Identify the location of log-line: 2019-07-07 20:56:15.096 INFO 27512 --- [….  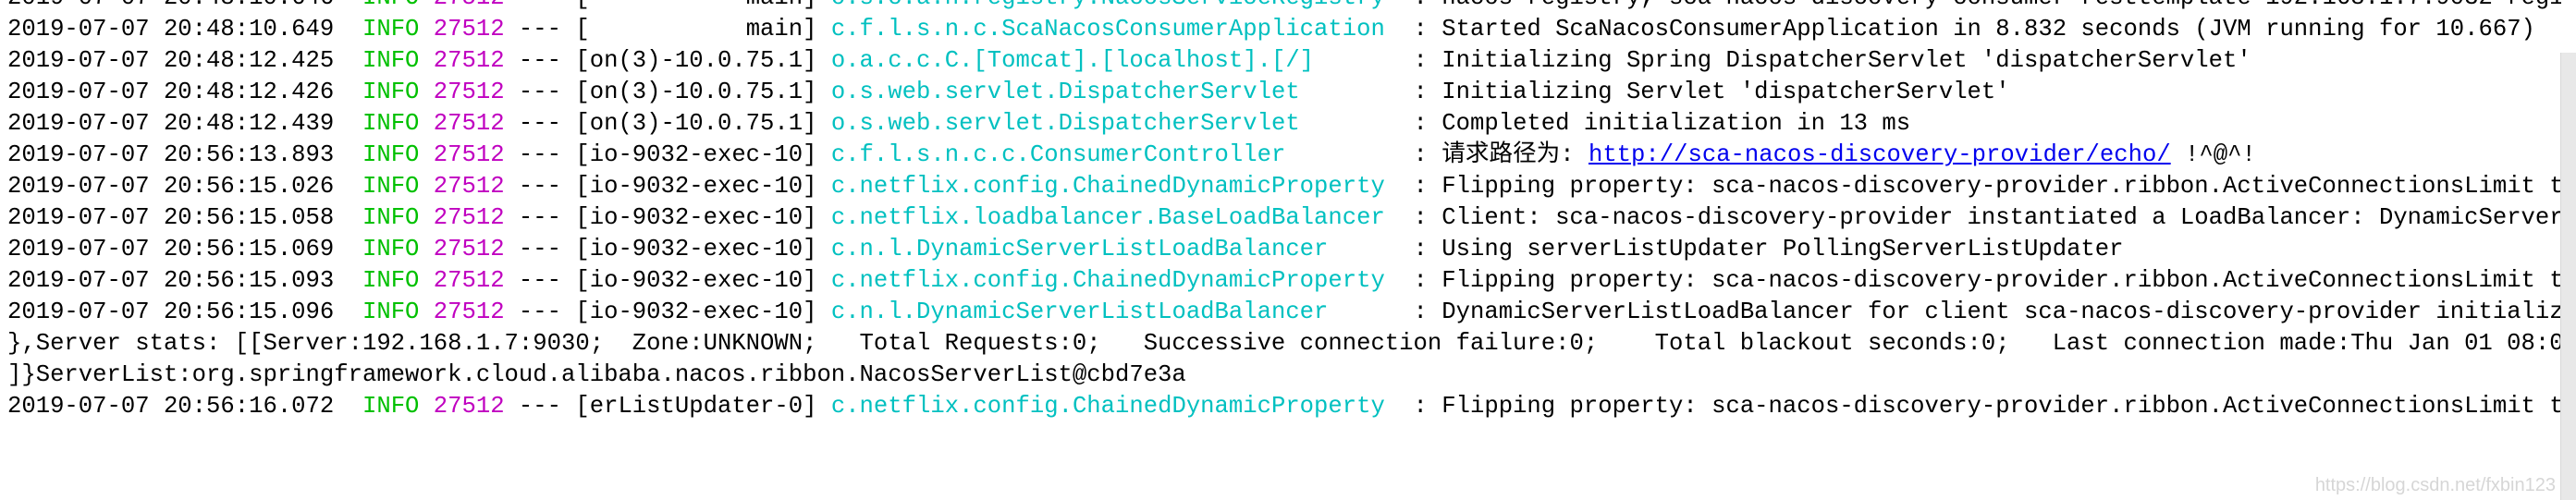
(1284, 312).